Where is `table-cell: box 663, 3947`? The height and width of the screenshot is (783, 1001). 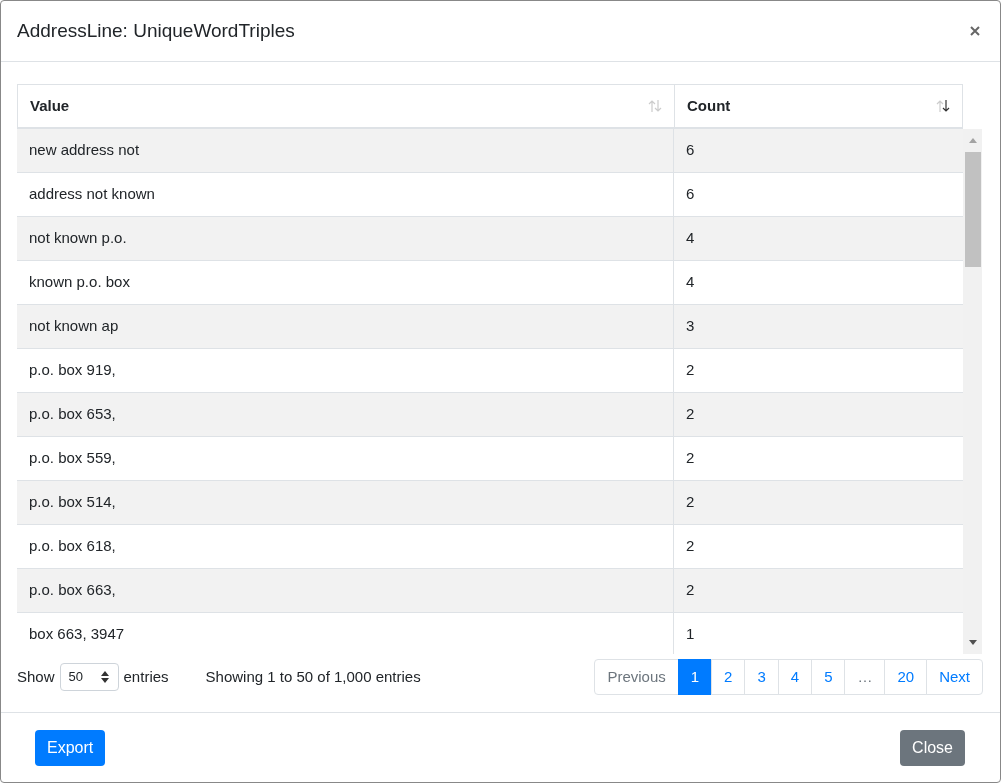
table-cell: box 663, 3947 is located at coordinates (345, 633).